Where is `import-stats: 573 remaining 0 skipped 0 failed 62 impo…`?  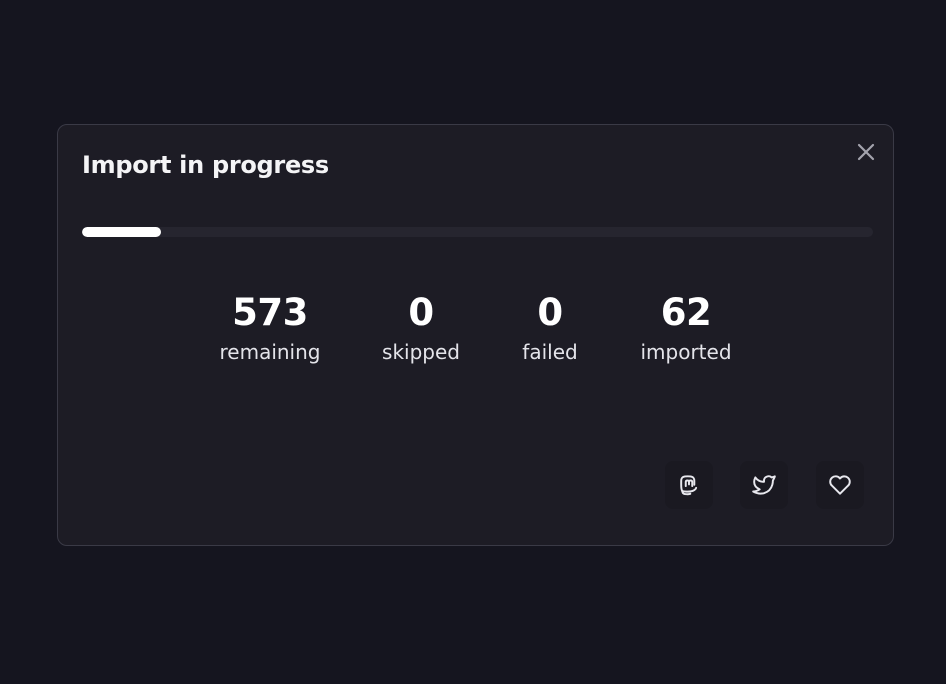 import-stats: 573 remaining 0 skipped 0 failed 62 impo… is located at coordinates (475, 334).